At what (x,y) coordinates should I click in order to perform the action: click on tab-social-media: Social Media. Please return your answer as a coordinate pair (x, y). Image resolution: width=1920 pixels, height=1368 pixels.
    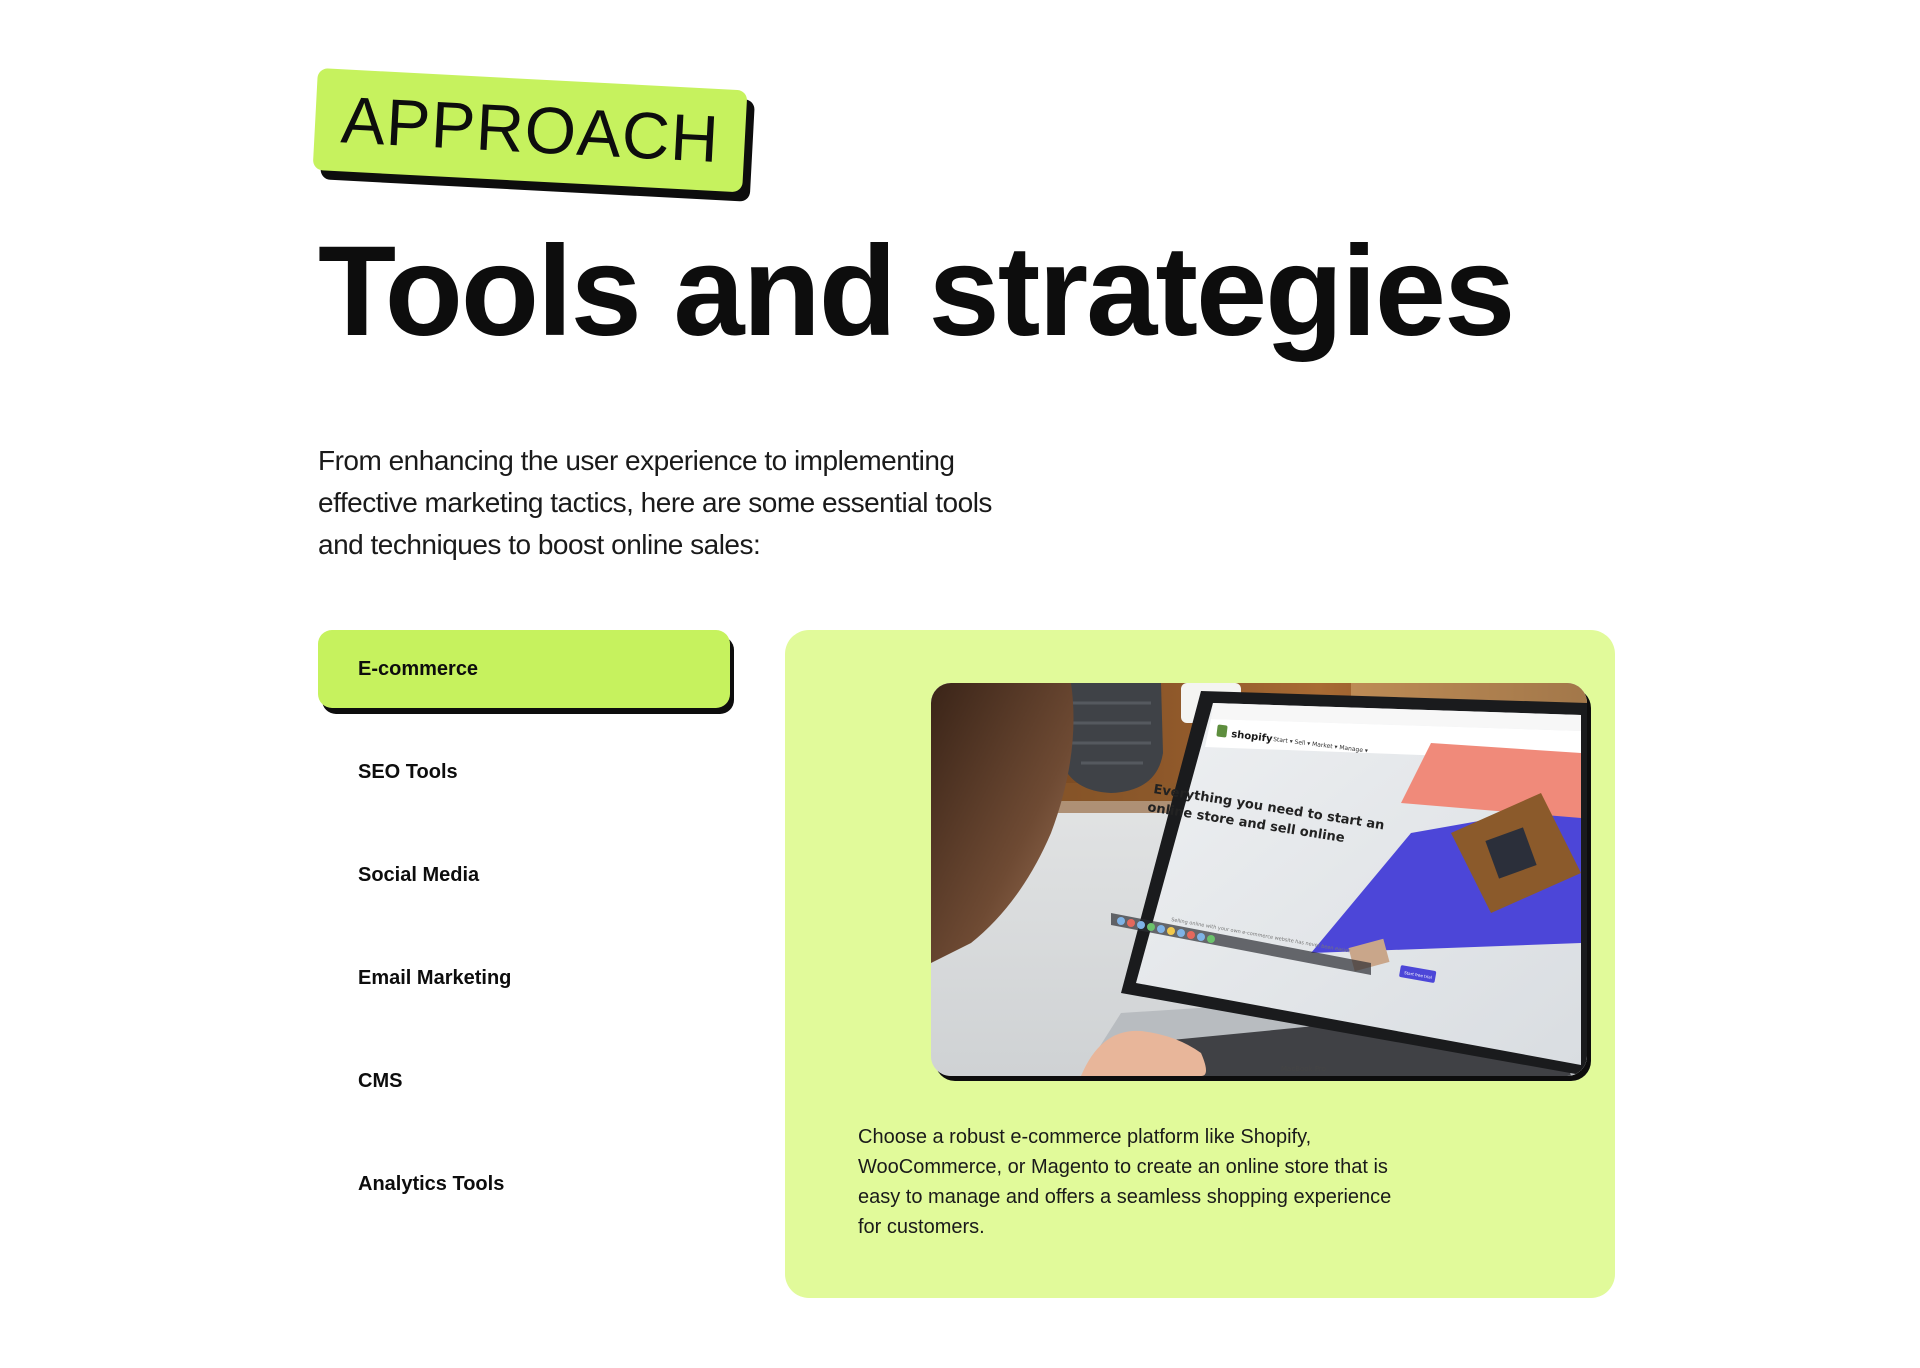
    Looking at the image, I should click on (524, 875).